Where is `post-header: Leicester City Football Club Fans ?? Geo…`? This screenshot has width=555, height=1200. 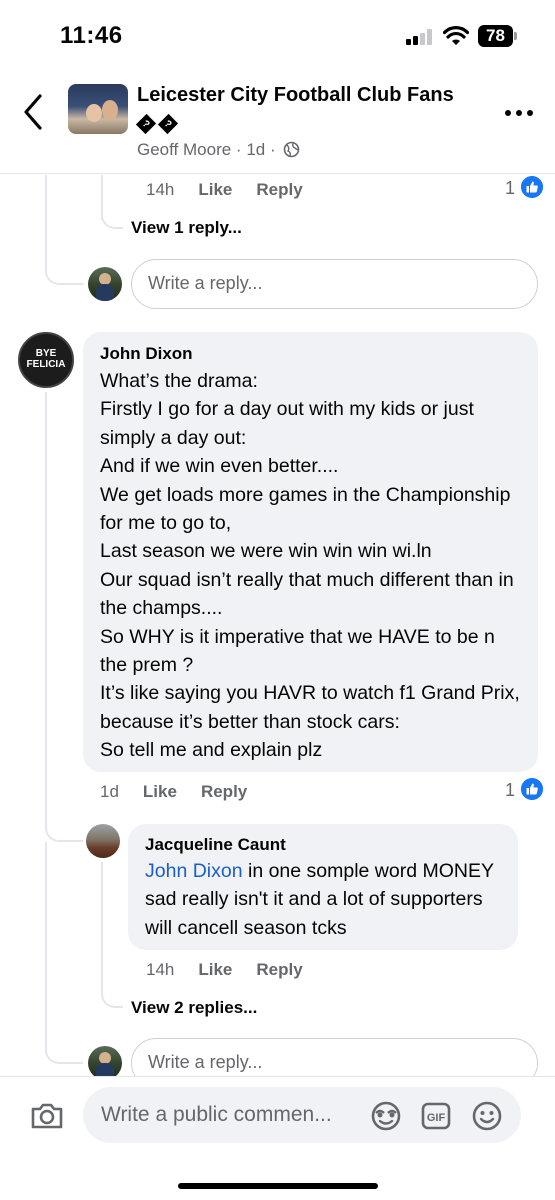
post-header: Leicester City Football Club Fans ?? Geo… is located at coordinates (277, 122).